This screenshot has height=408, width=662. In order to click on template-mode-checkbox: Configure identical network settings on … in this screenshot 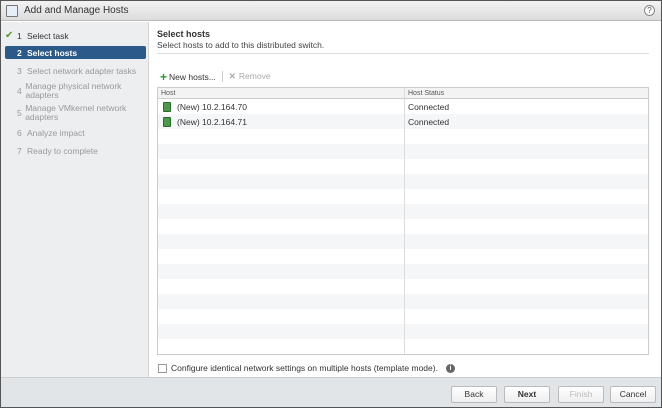, I will do `click(306, 368)`.